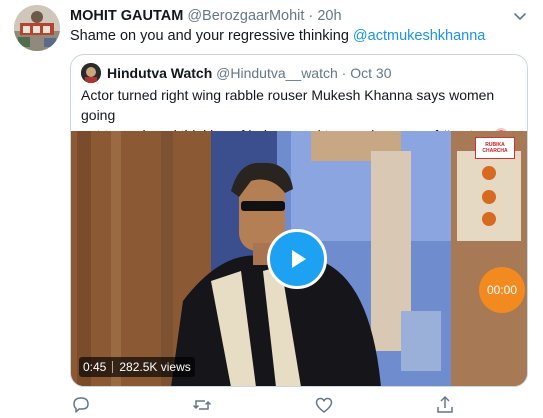 The height and width of the screenshot is (418, 543). Describe the element at coordinates (495, 151) in the screenshot. I see `logo-line2: CHARCHA` at that location.